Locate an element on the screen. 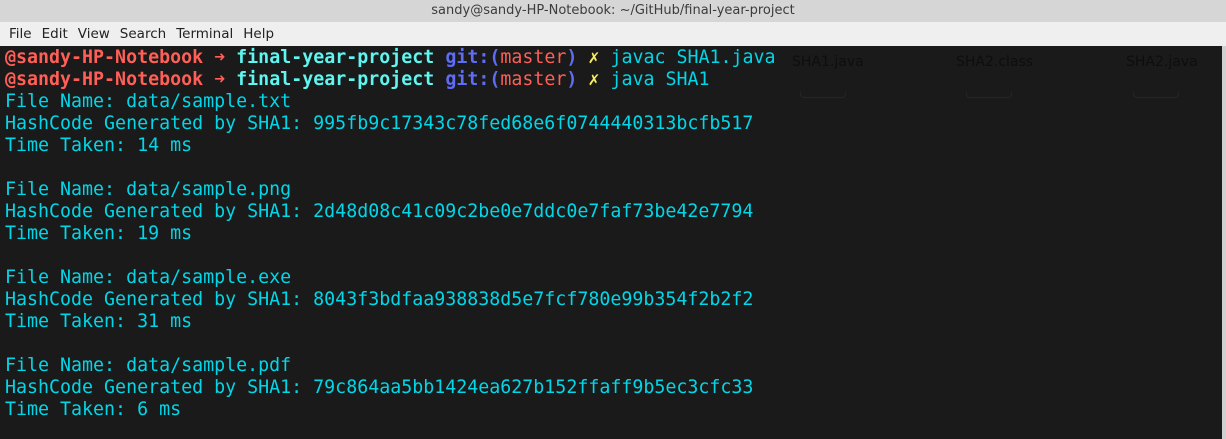 The height and width of the screenshot is (439, 1226). file-name-line: File Name: data/sample.exe is located at coordinates (148, 277).